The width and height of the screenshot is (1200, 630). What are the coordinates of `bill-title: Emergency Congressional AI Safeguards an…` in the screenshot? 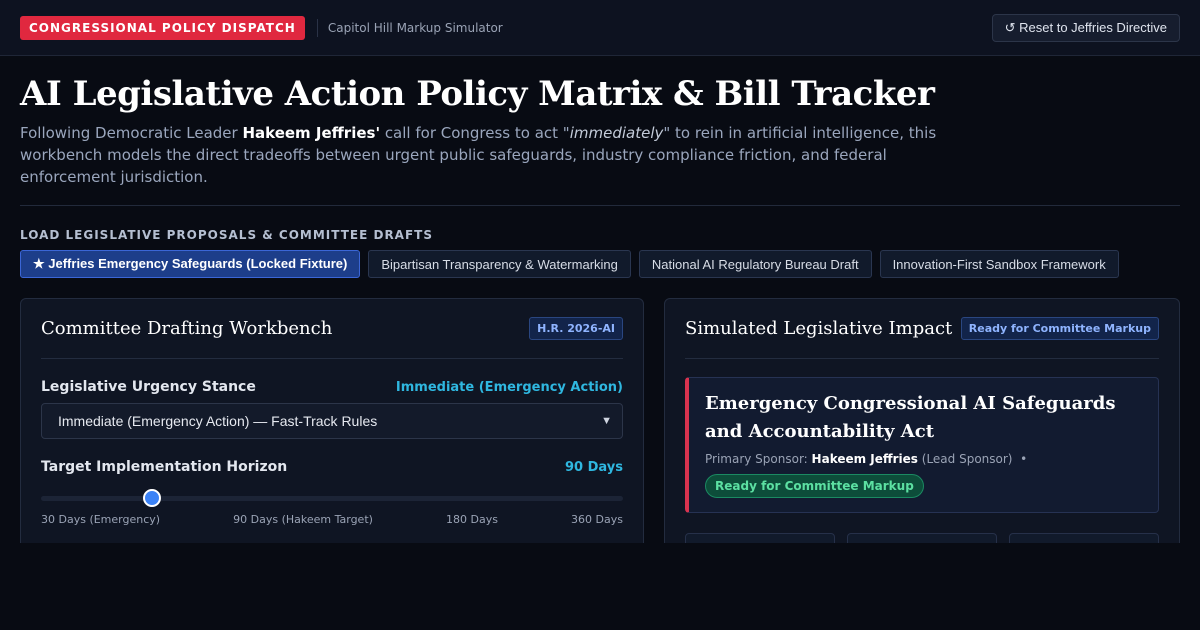 It's located at (910, 417).